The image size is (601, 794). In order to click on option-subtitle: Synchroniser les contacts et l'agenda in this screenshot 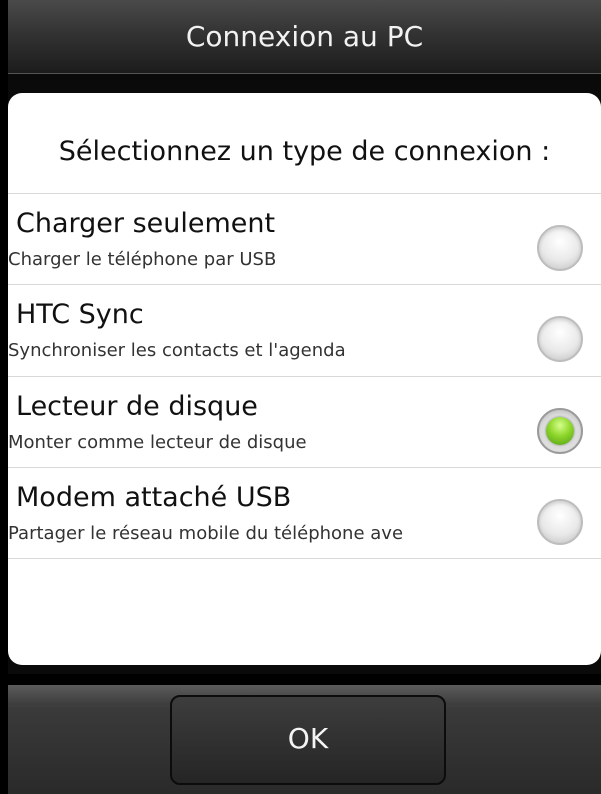, I will do `click(177, 350)`.